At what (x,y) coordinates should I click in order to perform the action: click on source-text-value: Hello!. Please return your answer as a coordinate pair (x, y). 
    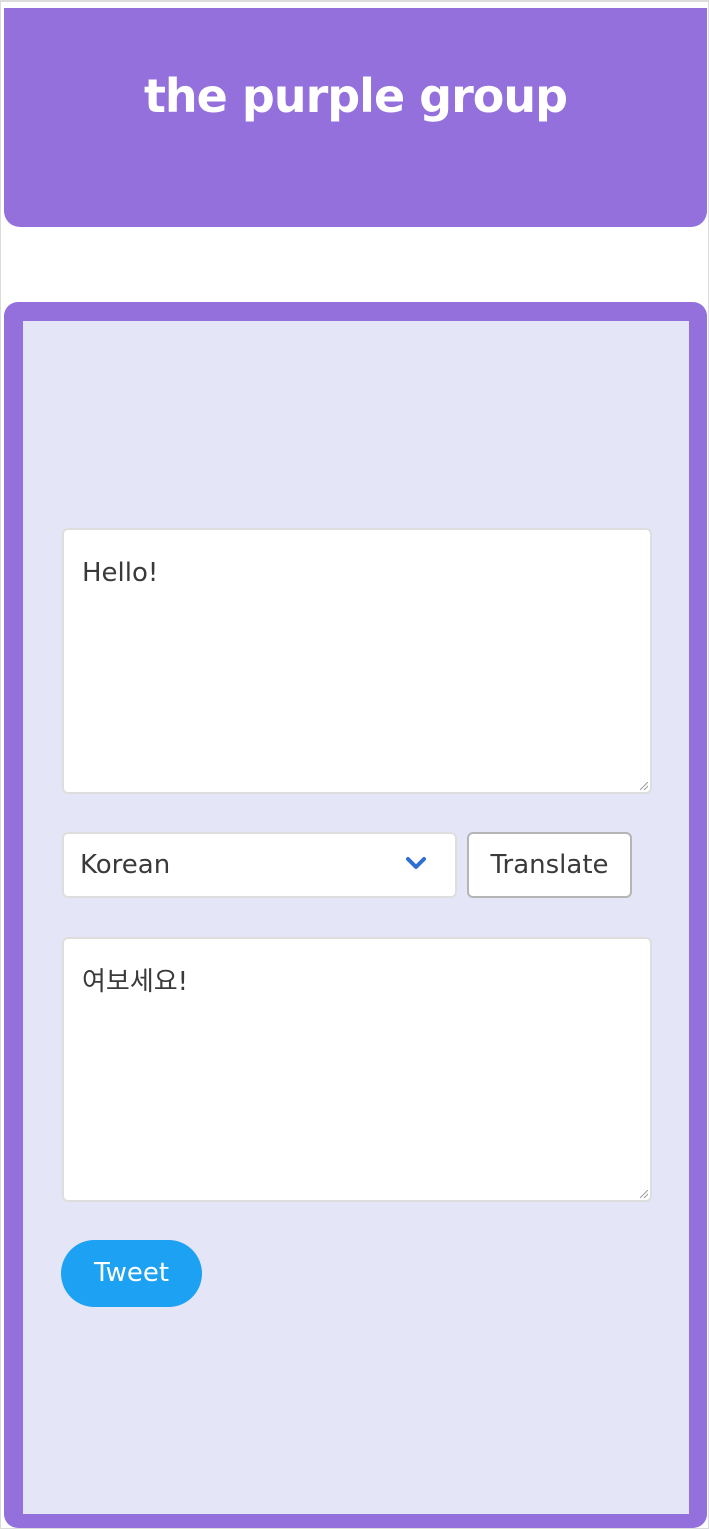
    Looking at the image, I should click on (120, 573).